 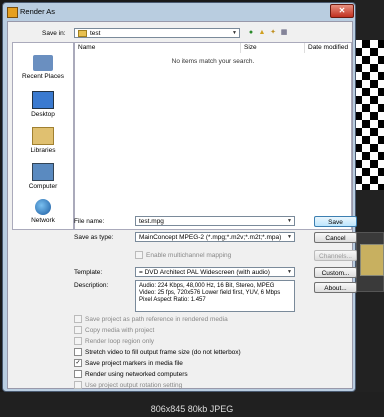 What do you see at coordinates (38, 11) in the screenshot?
I see `dialog-title: Render As` at bounding box center [38, 11].